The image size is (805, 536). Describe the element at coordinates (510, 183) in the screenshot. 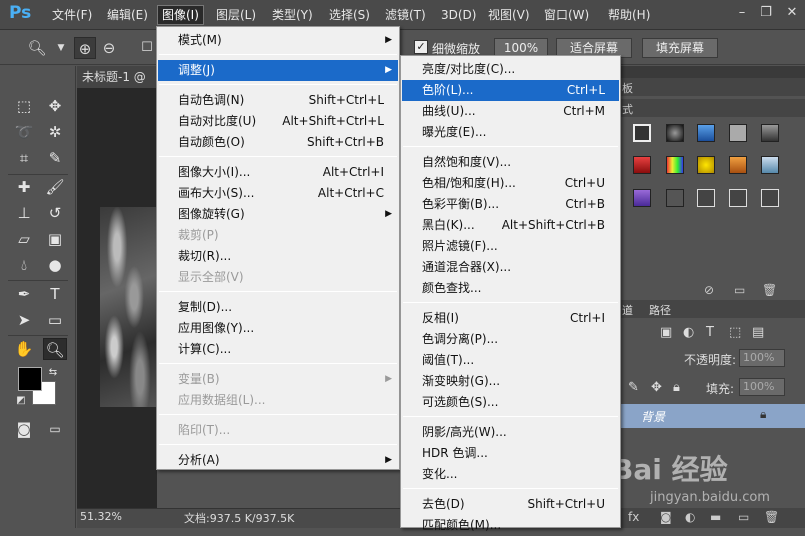

I see `menu-item: 色相/饱和度(H)... Ctrl+U` at that location.